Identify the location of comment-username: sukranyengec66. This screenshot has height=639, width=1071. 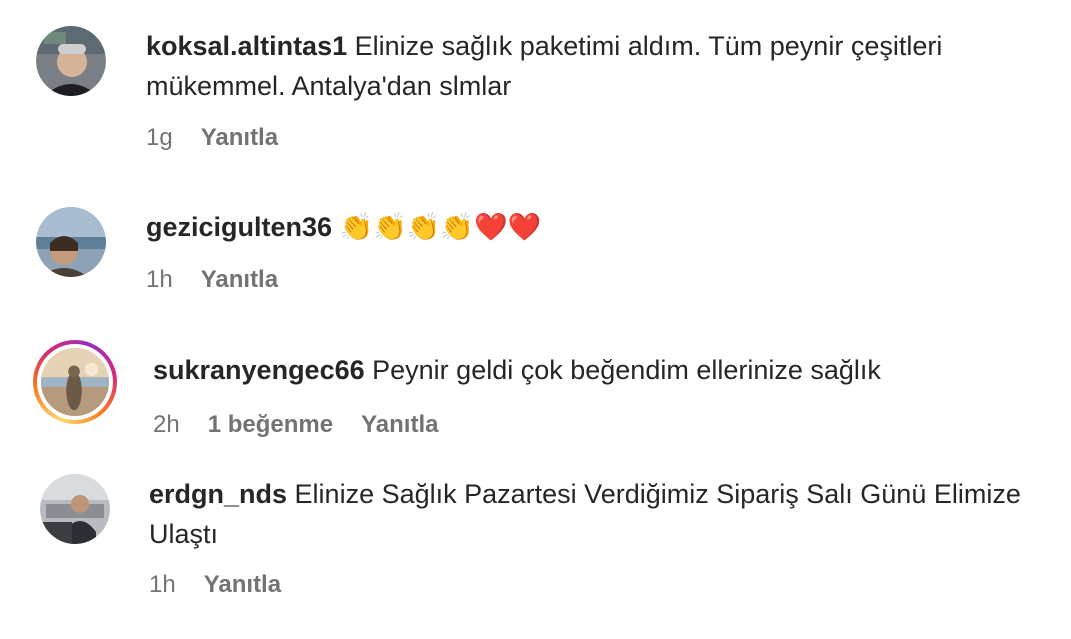
(259, 370).